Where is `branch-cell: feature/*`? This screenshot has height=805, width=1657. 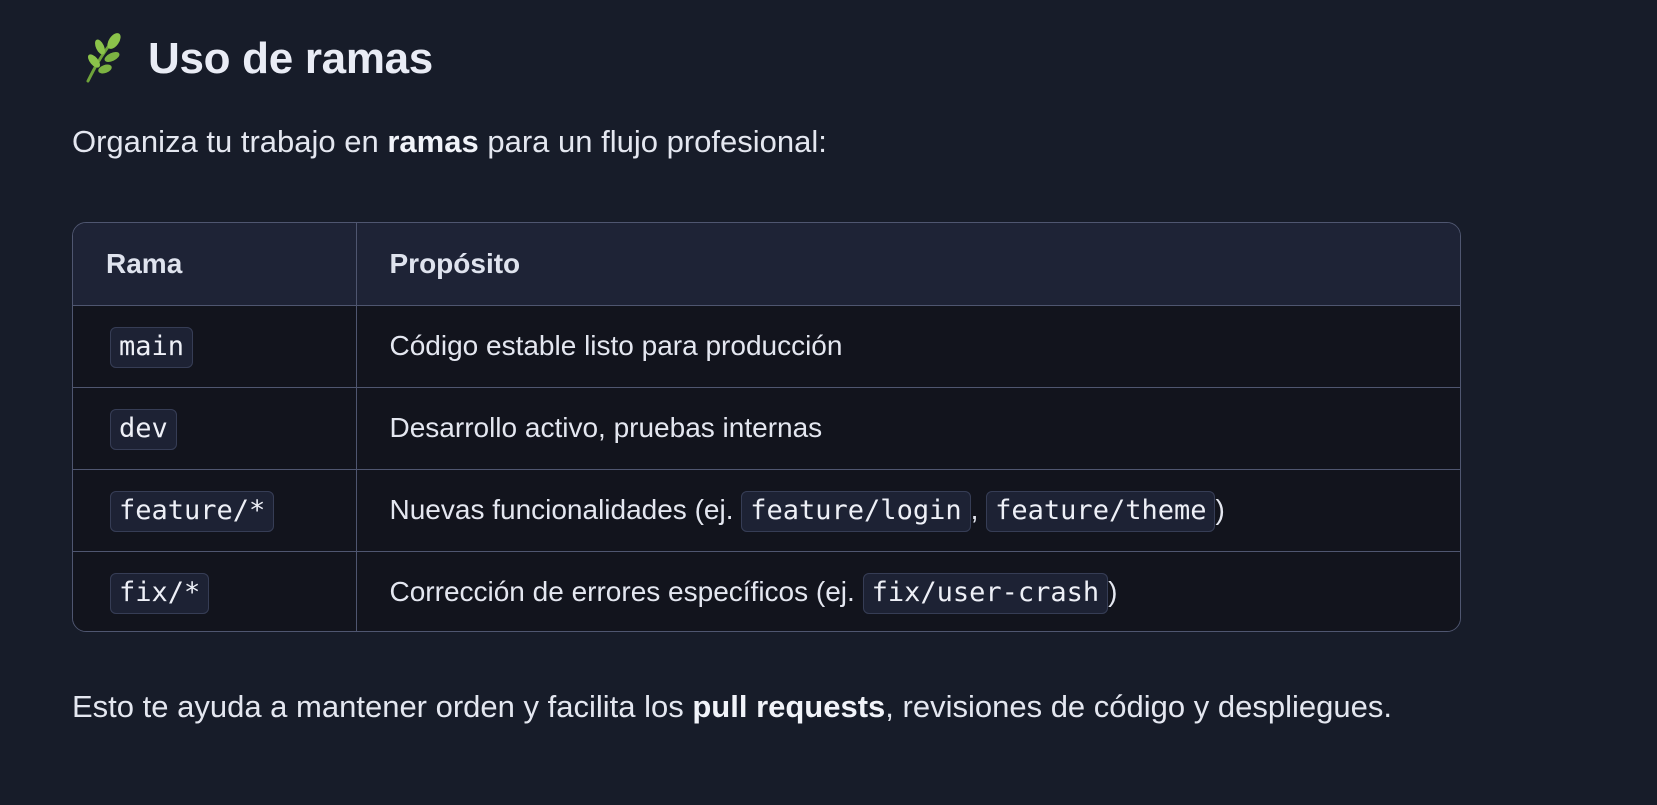
branch-cell: feature/* is located at coordinates (215, 510).